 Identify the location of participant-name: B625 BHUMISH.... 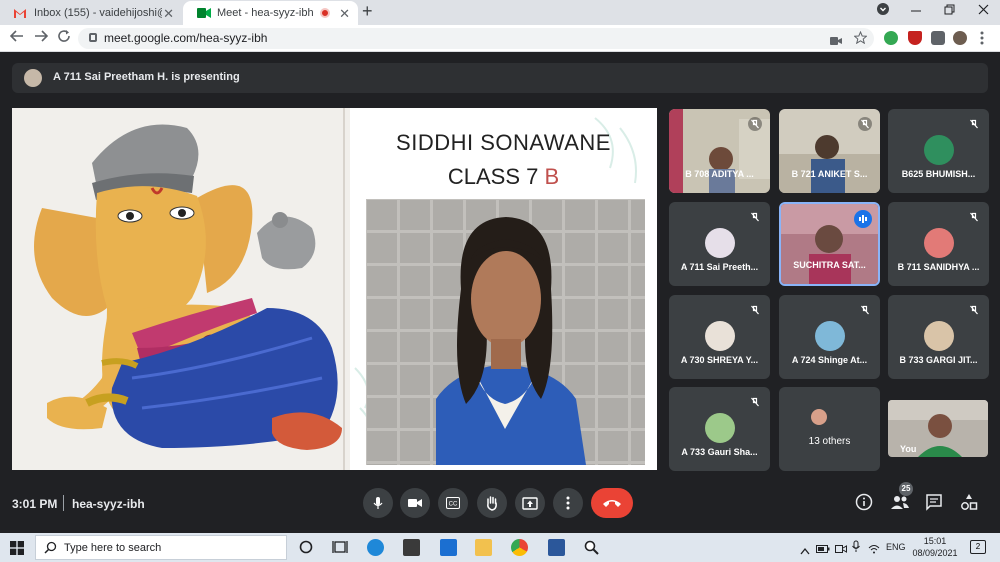
(938, 174).